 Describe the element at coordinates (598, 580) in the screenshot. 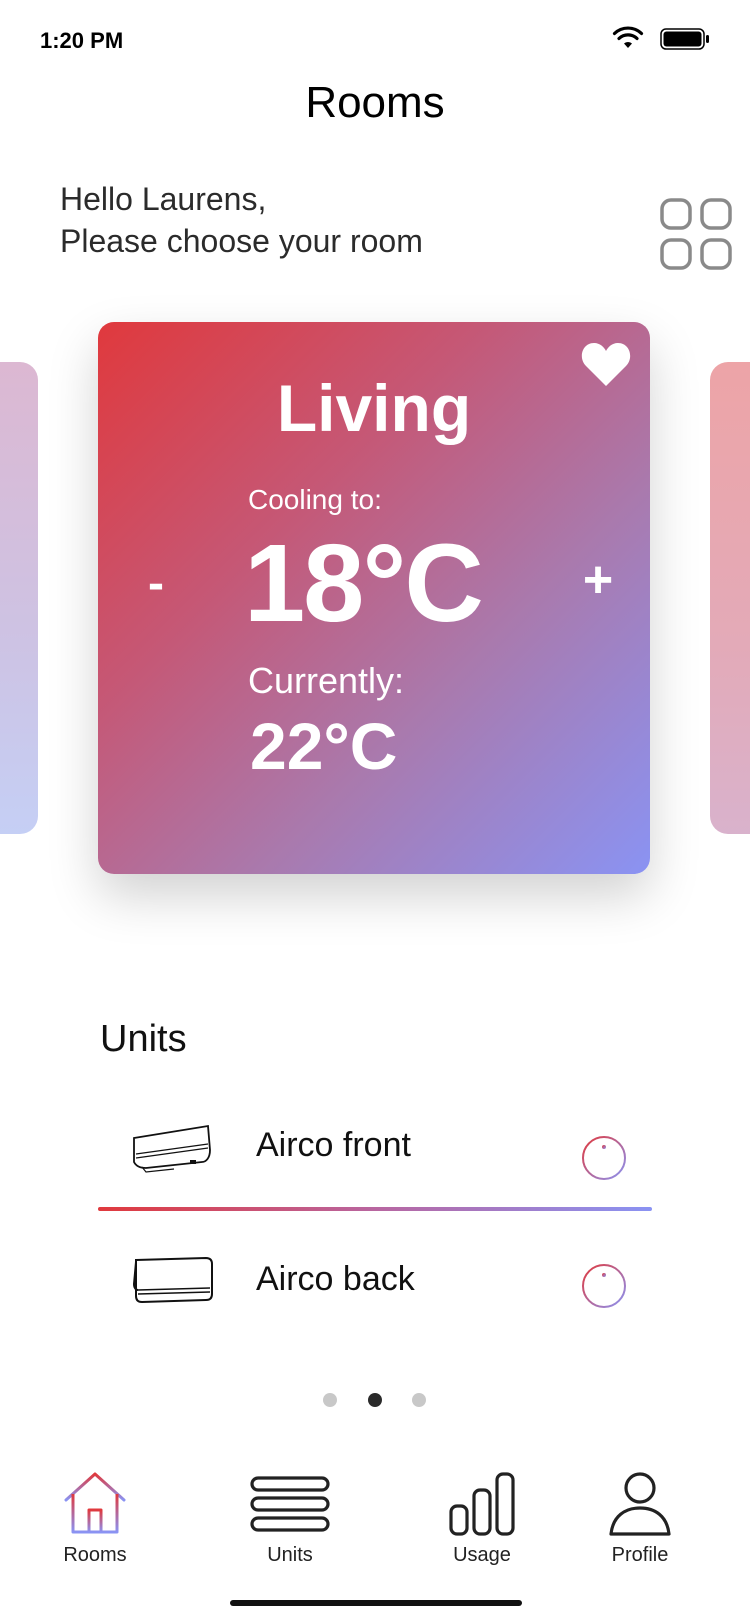

I see `increase-temp-button: +` at that location.